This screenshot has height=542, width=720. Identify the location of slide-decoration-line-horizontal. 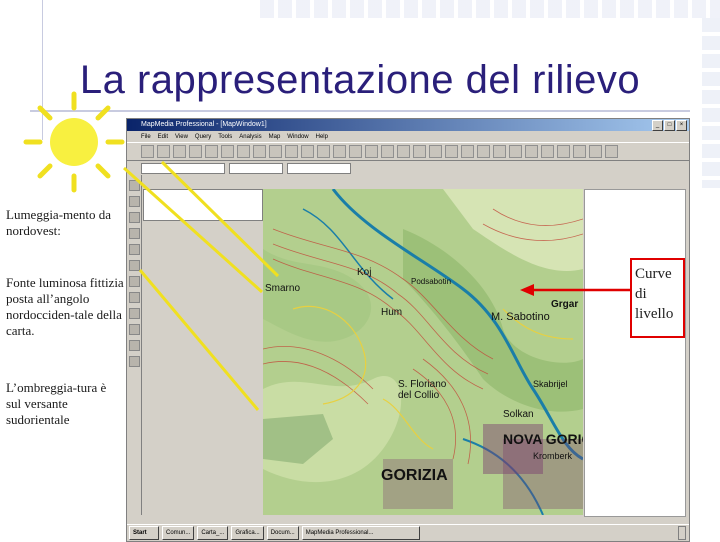
(360, 111).